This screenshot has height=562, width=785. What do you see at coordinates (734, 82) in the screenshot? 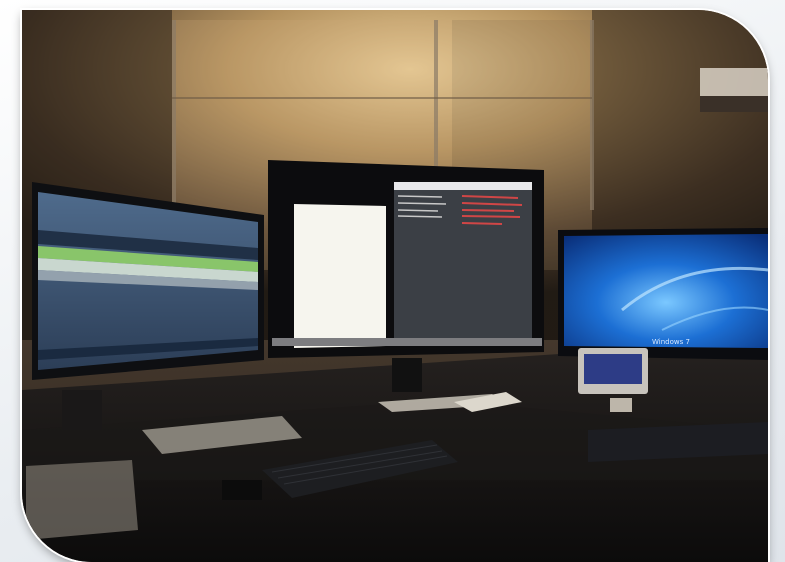
I see `shelf` at bounding box center [734, 82].